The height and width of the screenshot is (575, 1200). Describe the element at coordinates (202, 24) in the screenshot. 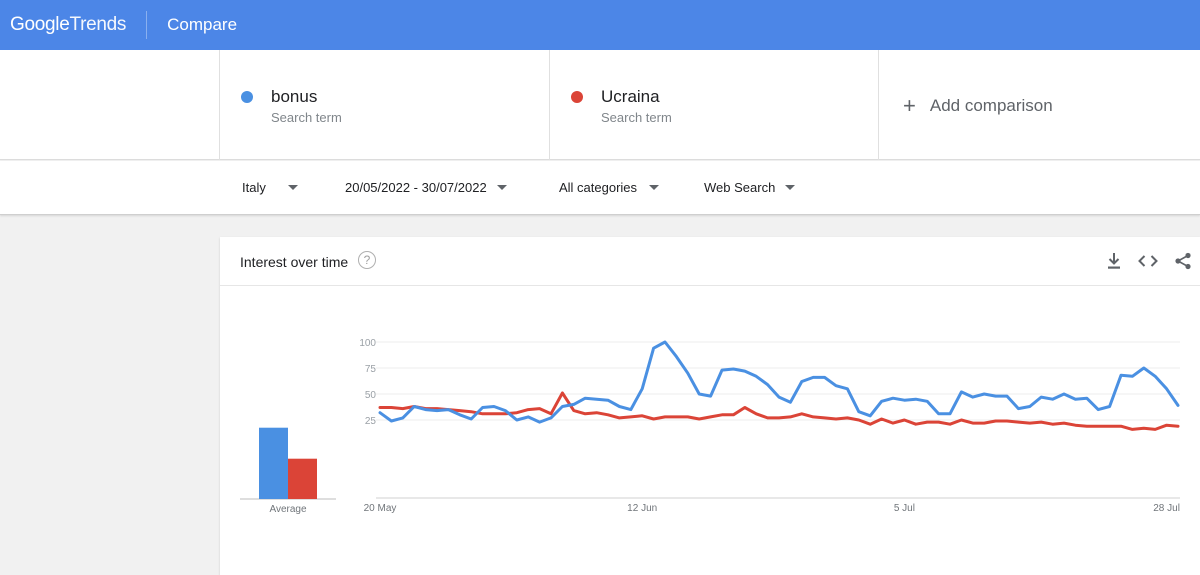

I see `page-title: Compare` at that location.